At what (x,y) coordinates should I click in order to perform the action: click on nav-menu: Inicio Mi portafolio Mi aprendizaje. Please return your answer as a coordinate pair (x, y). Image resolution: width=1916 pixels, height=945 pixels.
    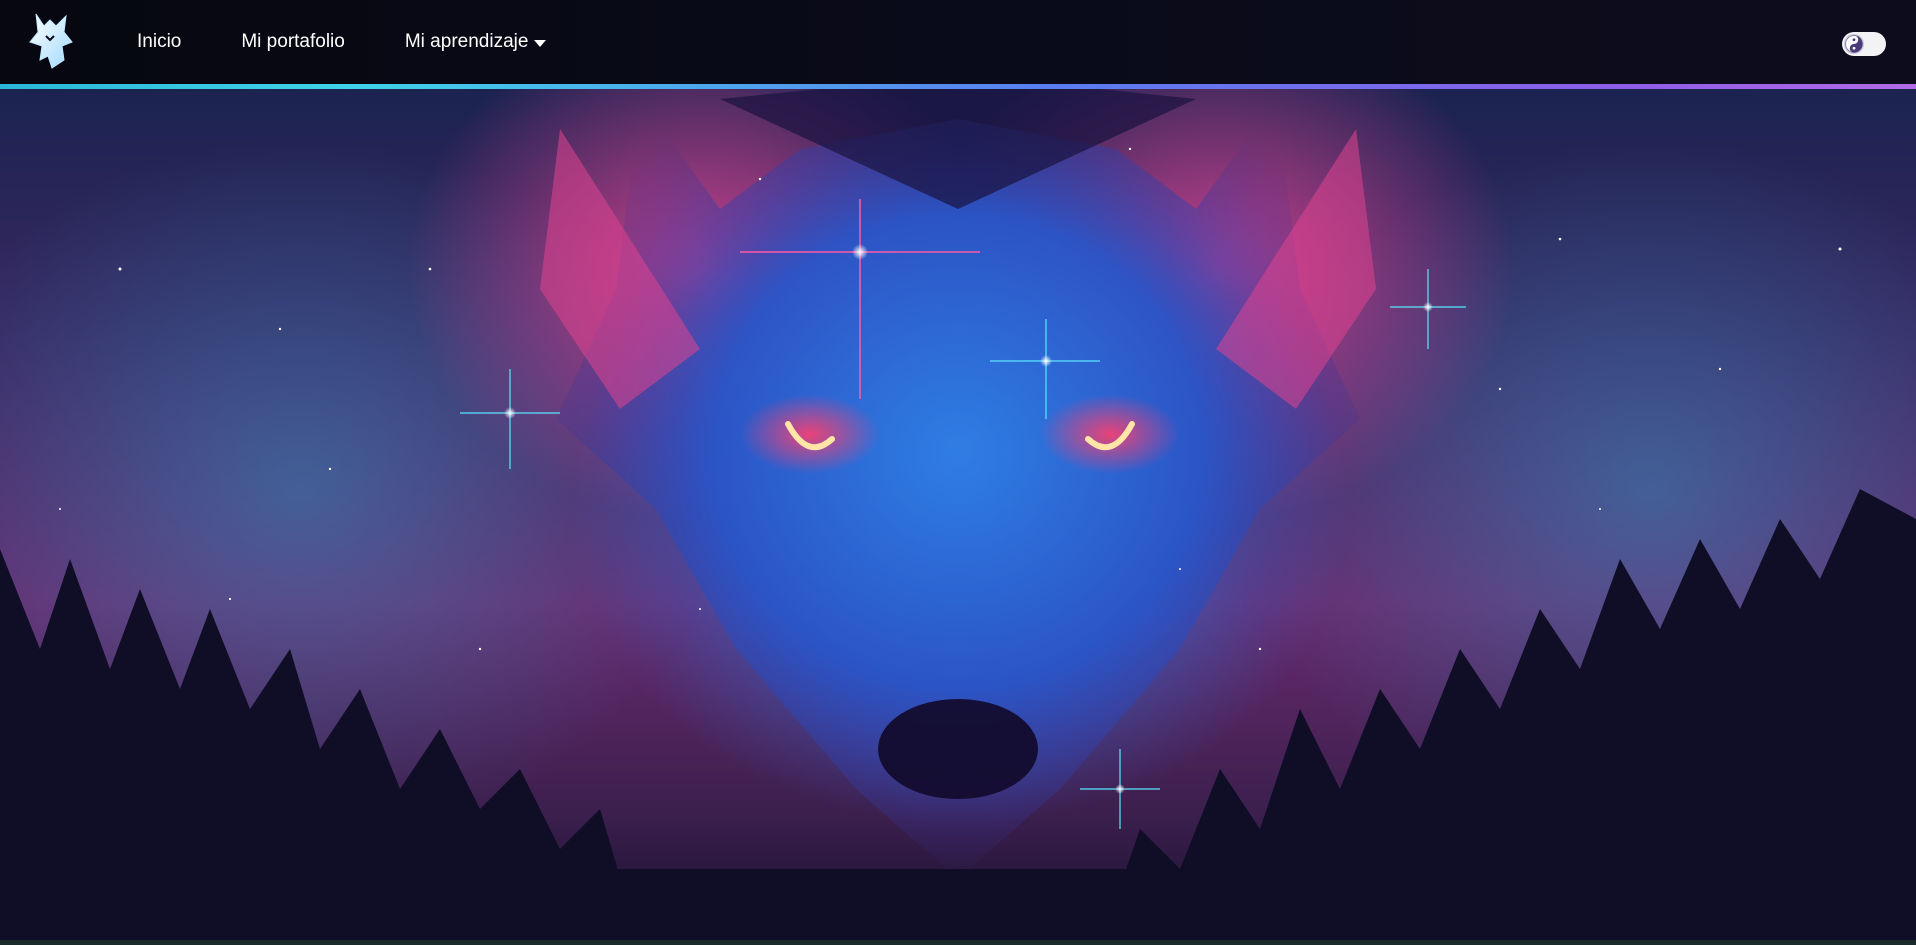
    Looking at the image, I should click on (371, 42).